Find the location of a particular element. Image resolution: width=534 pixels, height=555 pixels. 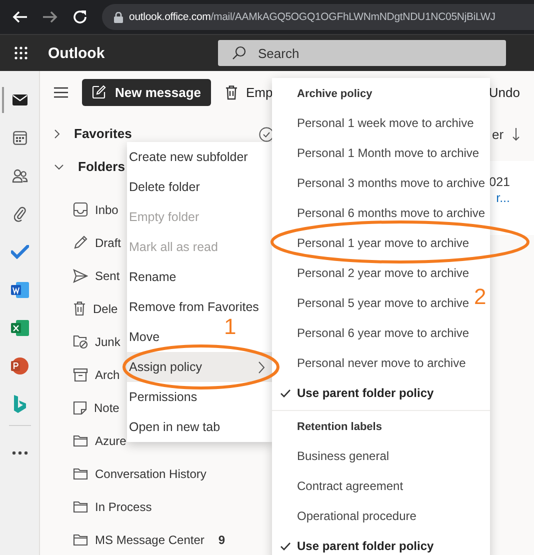

app-title: Outlook is located at coordinates (77, 53).